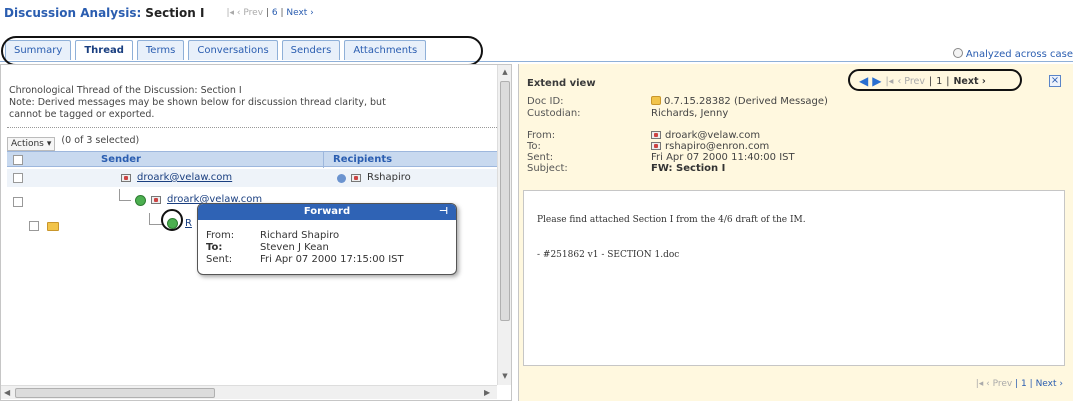  I want to click on analyzed-across-case-link: Analyzed across case, so click(1012, 54).